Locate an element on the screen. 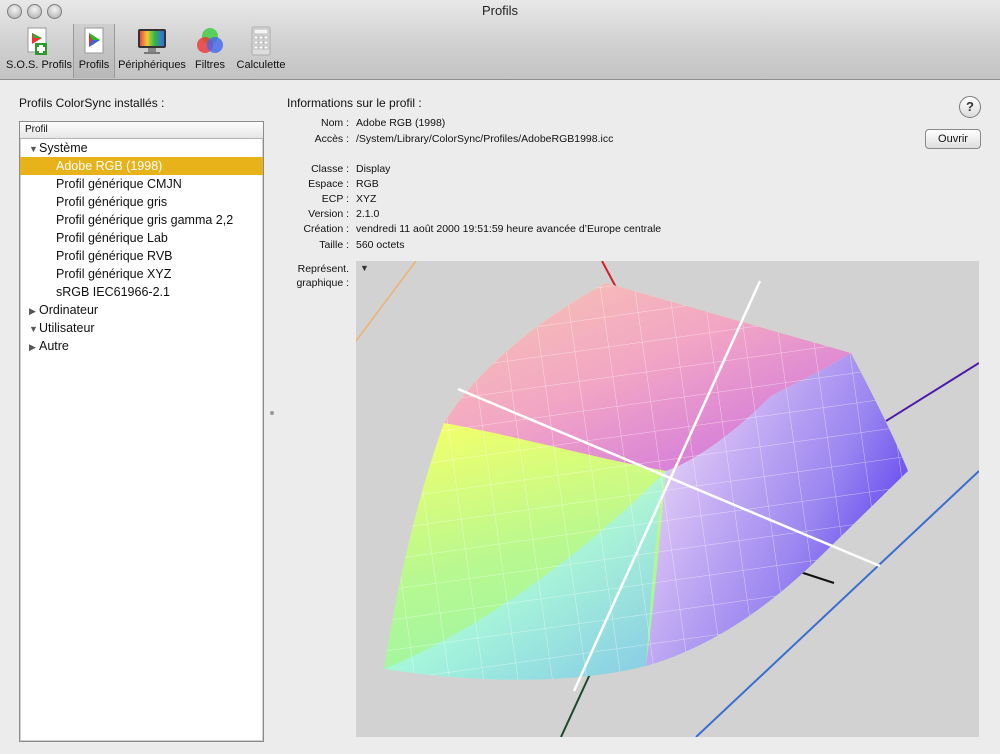  toolbar-label: Filtres is located at coordinates (210, 65).